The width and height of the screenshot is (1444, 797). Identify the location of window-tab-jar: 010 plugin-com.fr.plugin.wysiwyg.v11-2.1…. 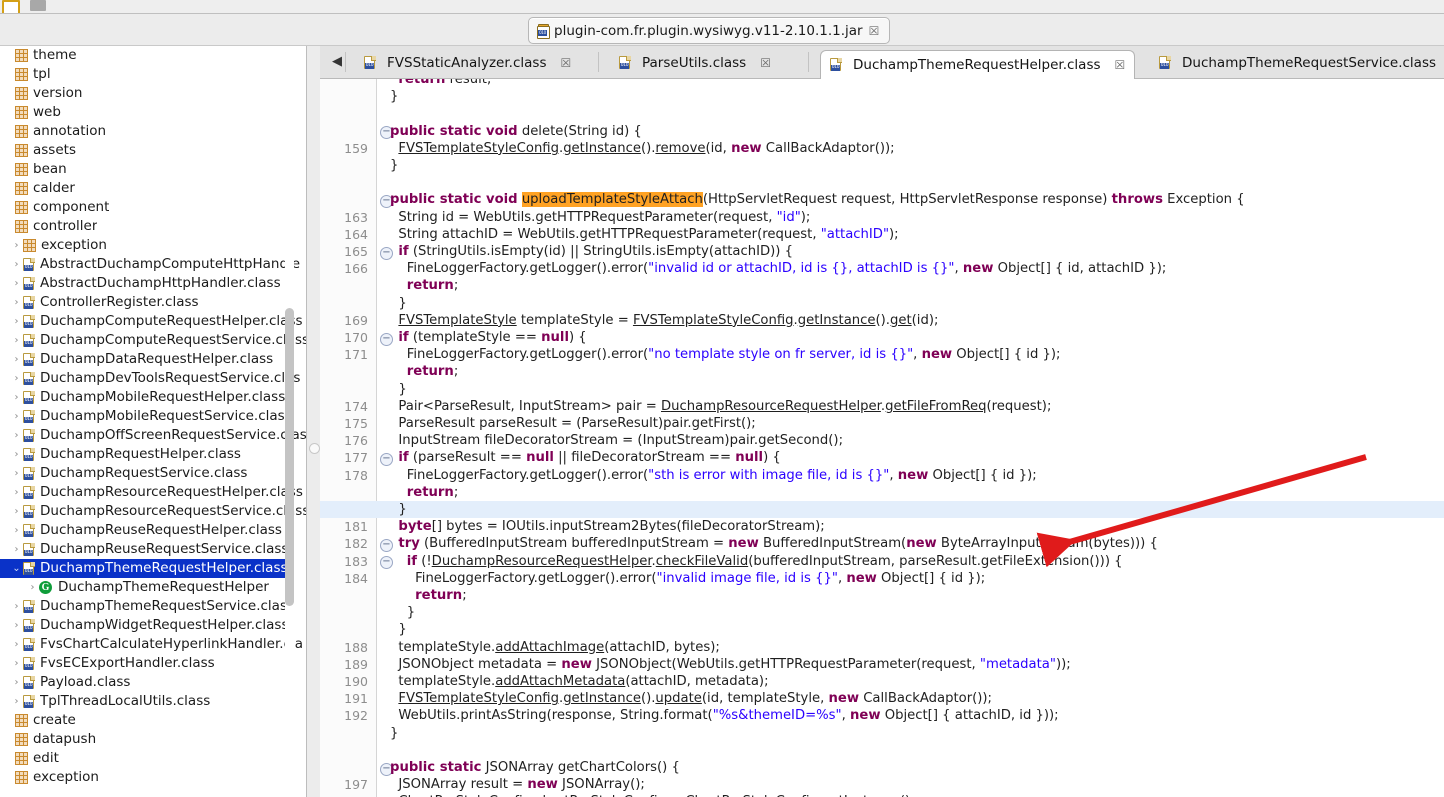
(709, 30).